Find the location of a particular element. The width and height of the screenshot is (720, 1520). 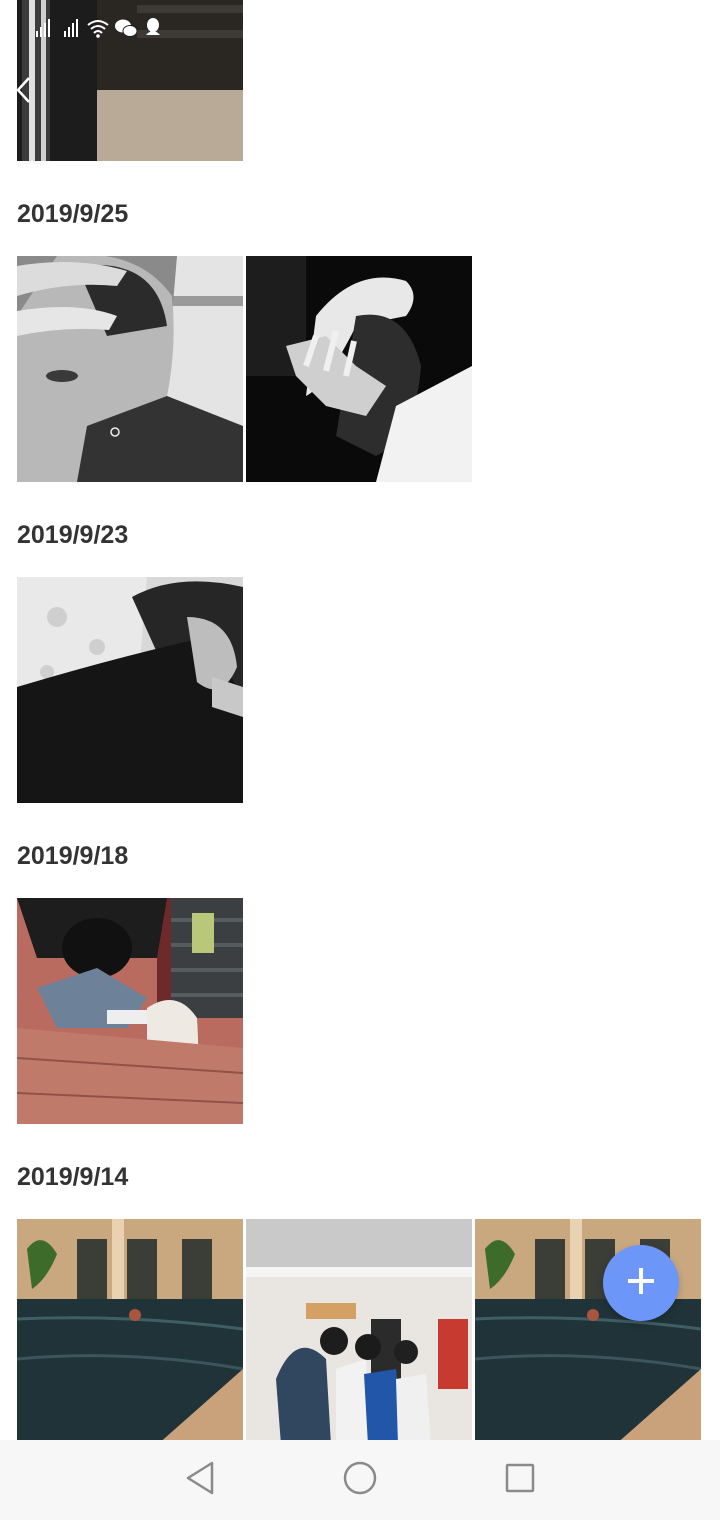

recents-square-icon is located at coordinates (520, 1480).